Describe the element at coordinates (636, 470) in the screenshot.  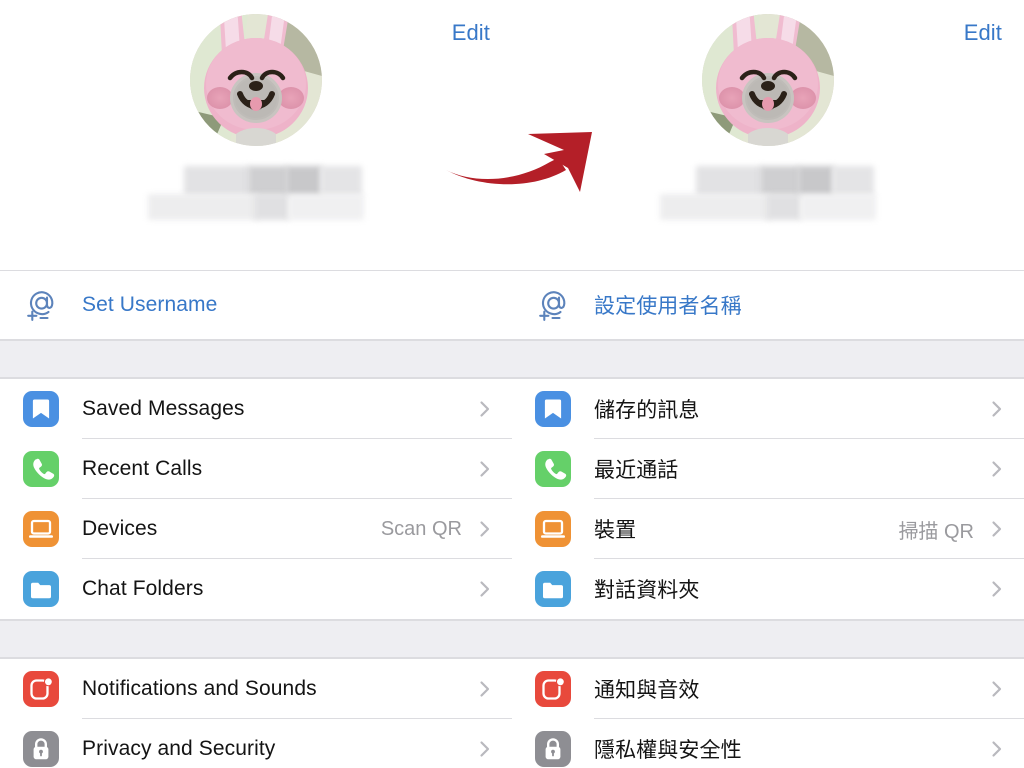
I see `row-label: 最近通話` at that location.